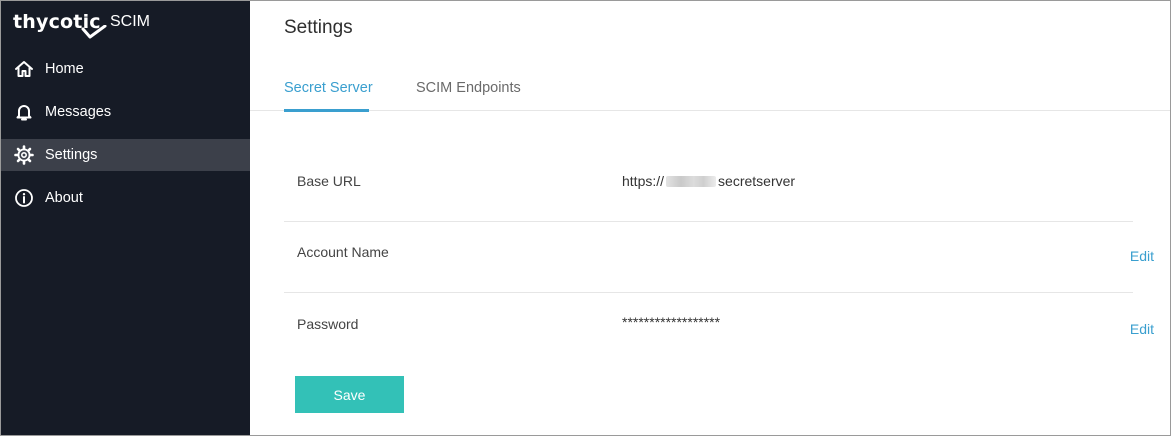 The image size is (1171, 436). I want to click on save-button: Save, so click(349, 394).